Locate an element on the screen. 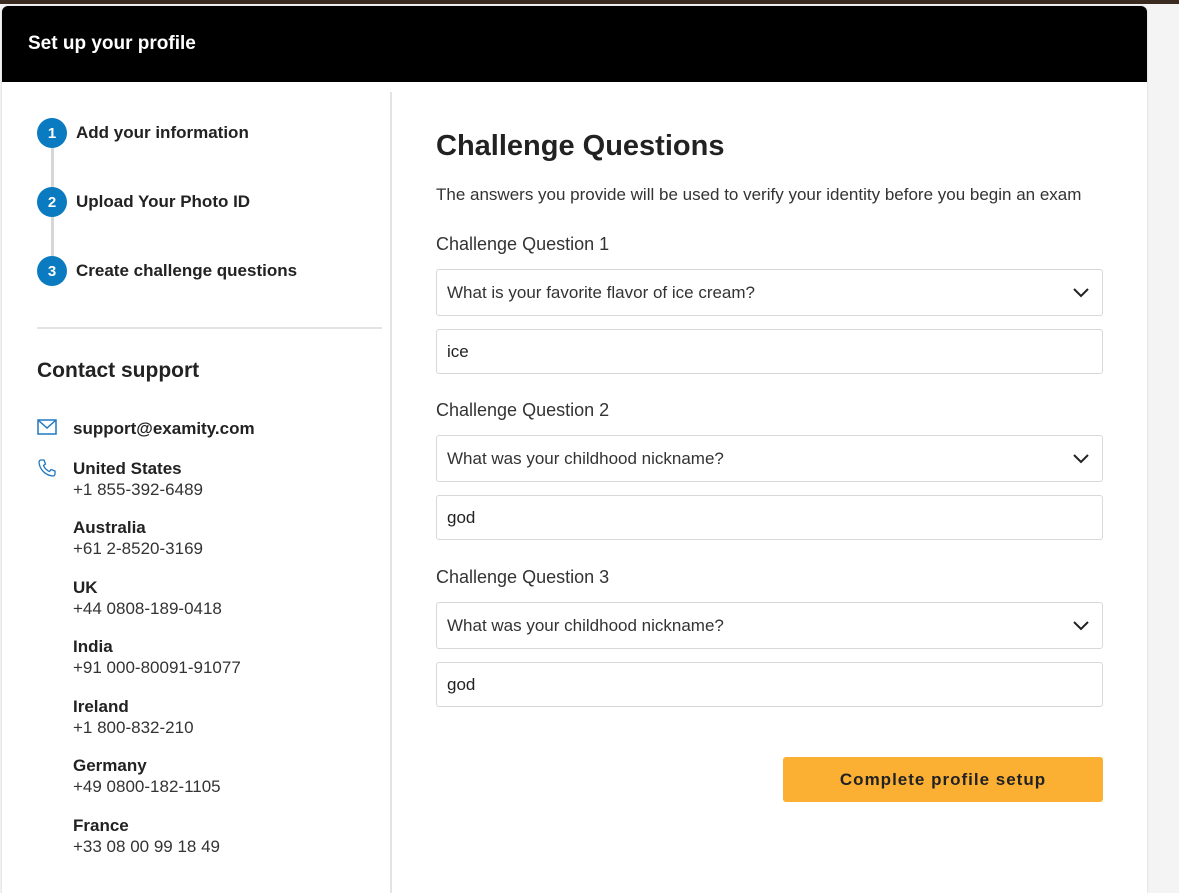 This screenshot has width=1179, height=893. mail-icon is located at coordinates (55, 429).